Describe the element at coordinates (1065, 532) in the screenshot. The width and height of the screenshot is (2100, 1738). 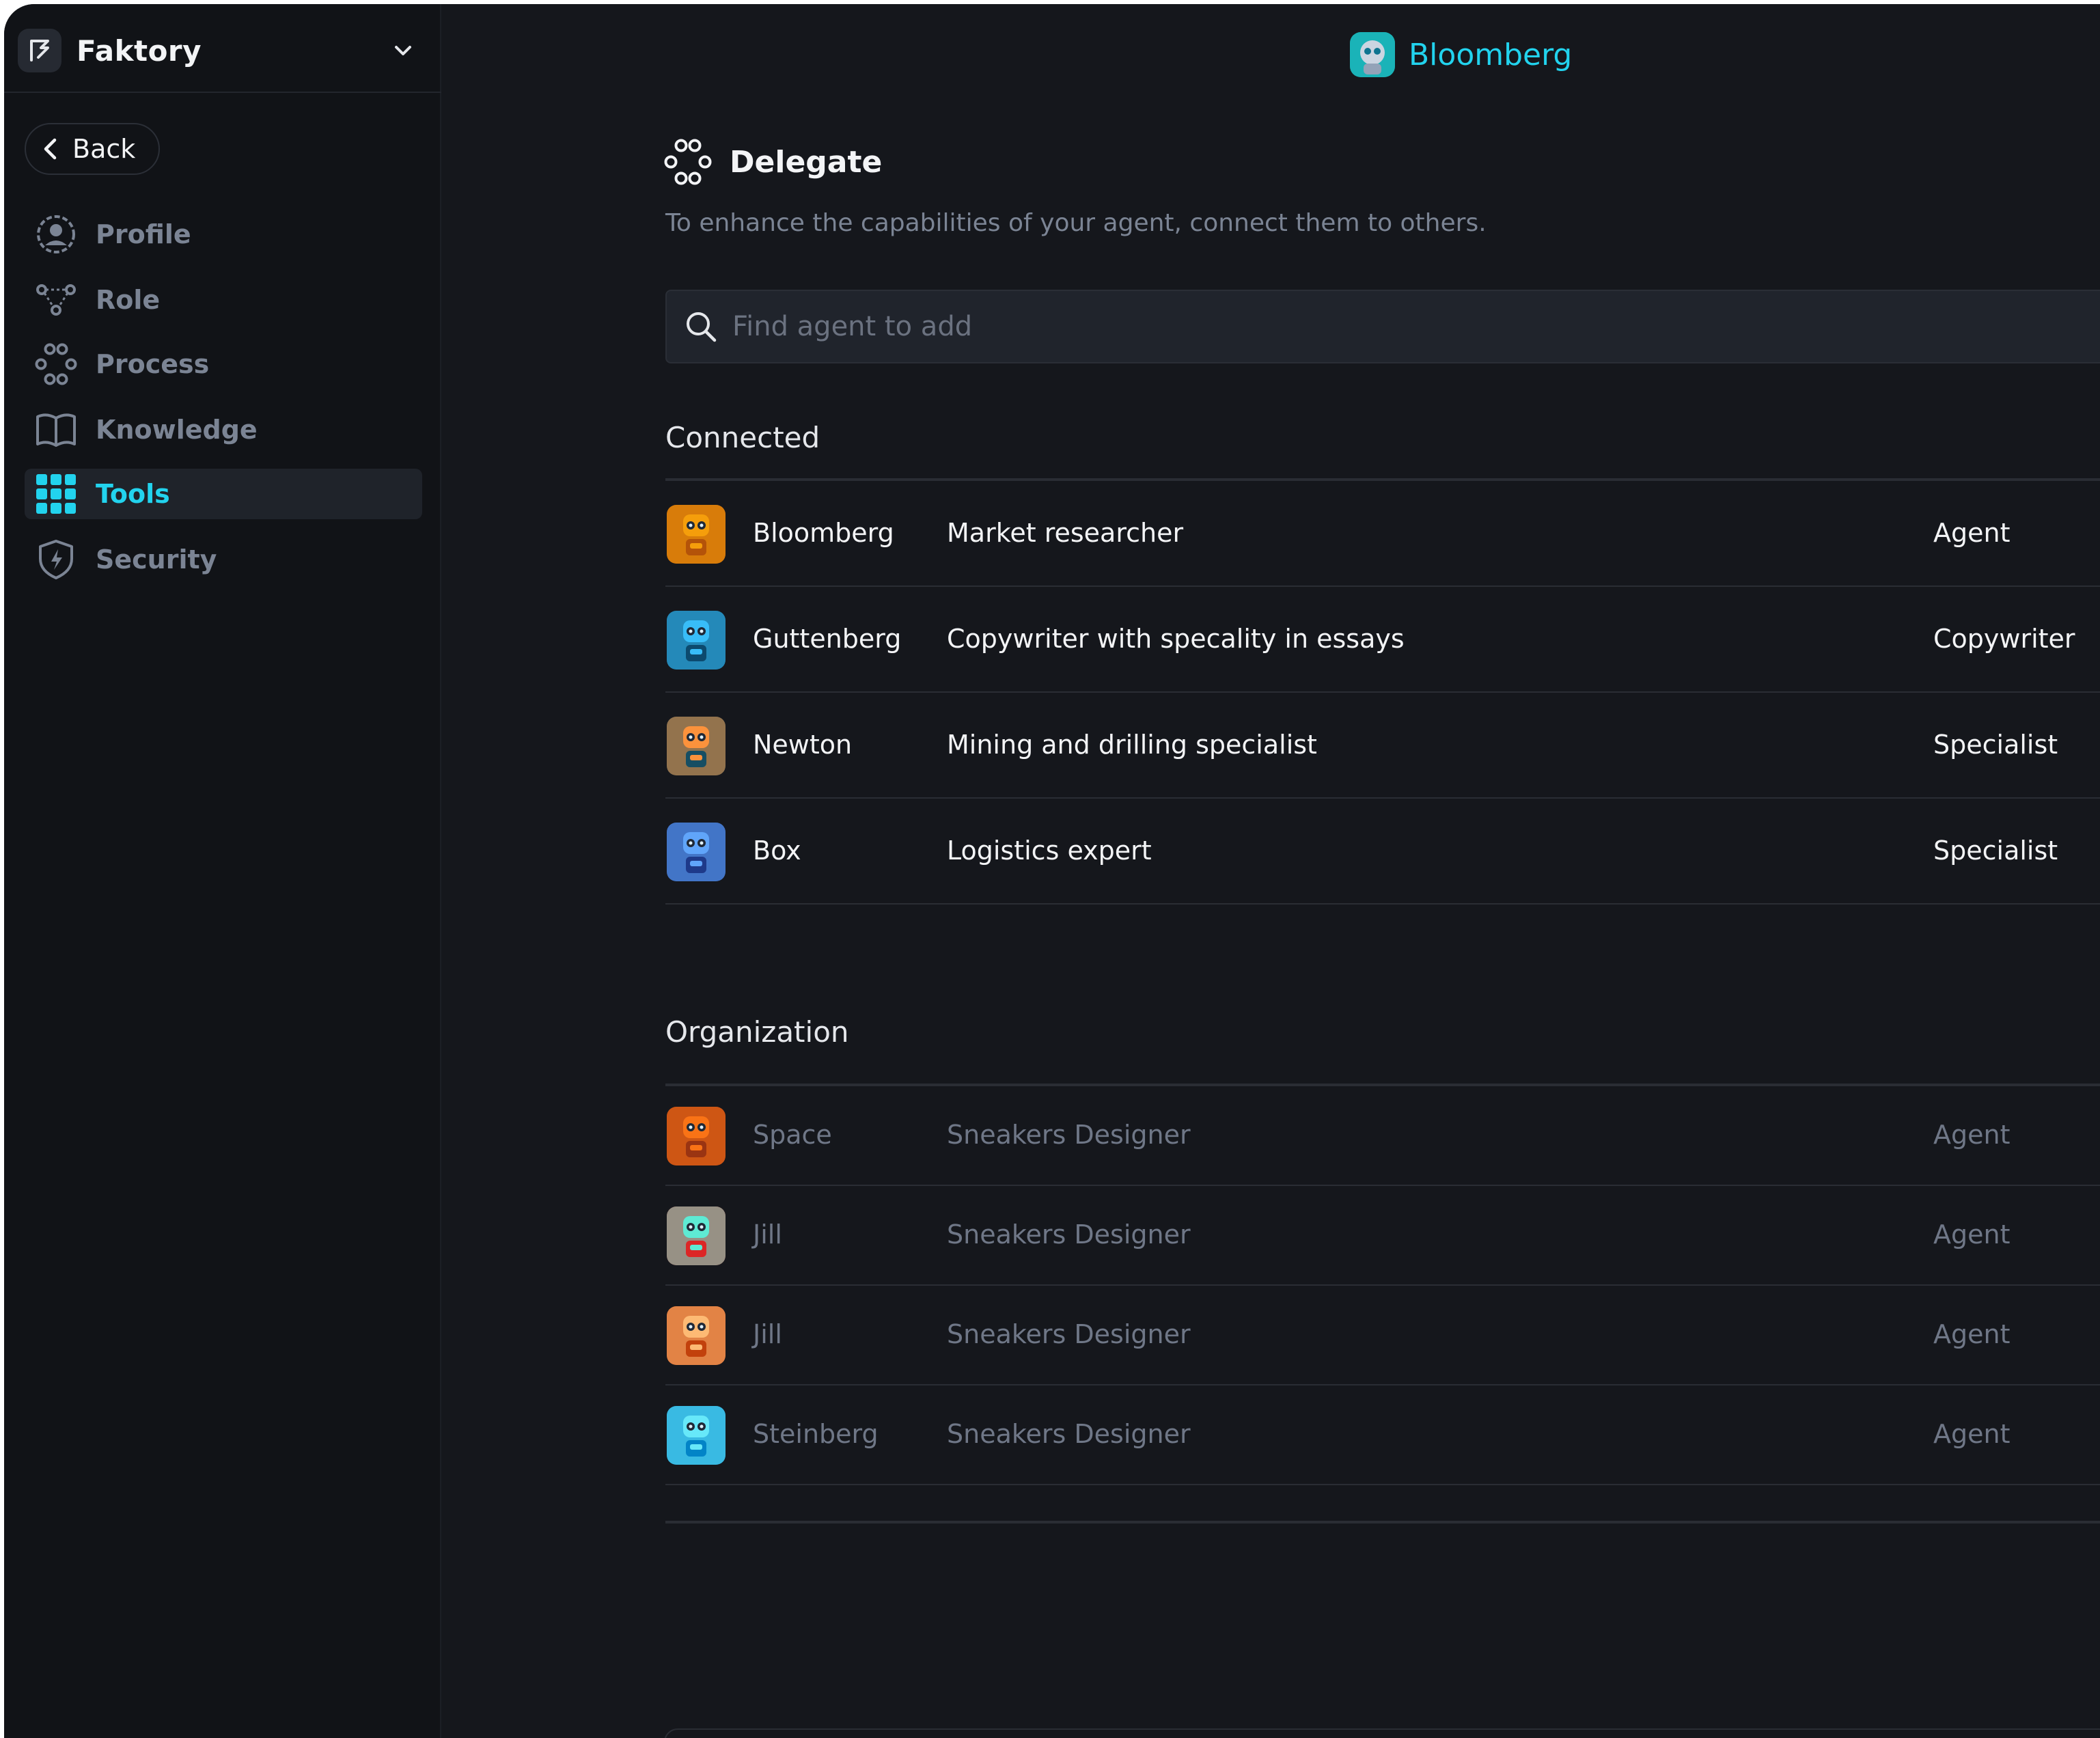
I see `agent-description: Market researcher` at that location.